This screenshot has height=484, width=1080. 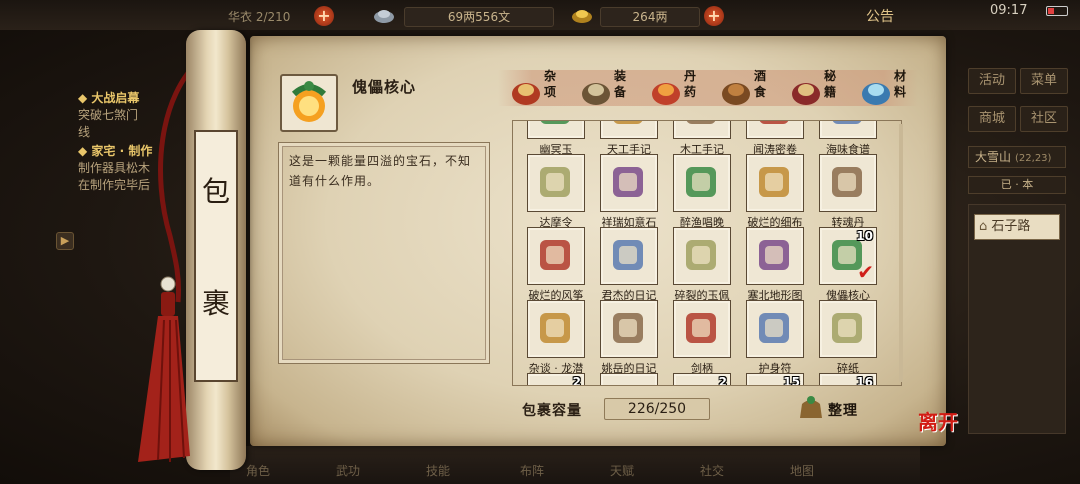 I want to click on shop-button: 商城, so click(x=992, y=119).